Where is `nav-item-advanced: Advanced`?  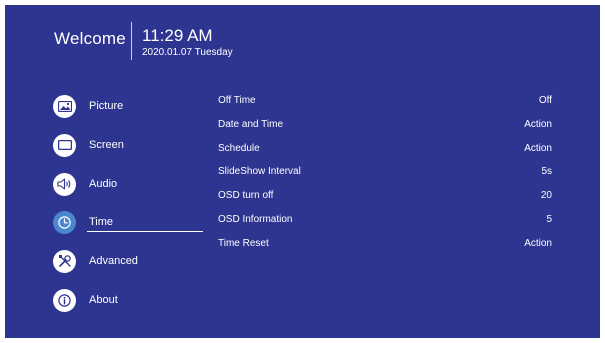 nav-item-advanced: Advanced is located at coordinates (133, 261).